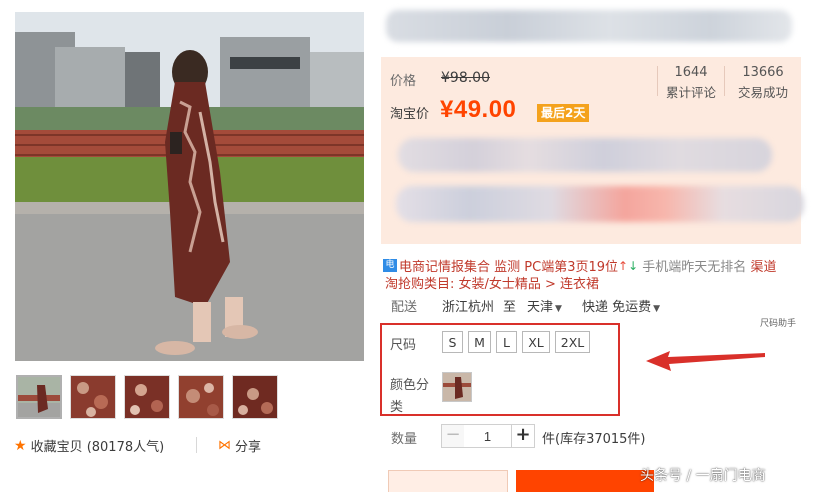  I want to click on shipping-origin: 浙江杭州, so click(468, 307).